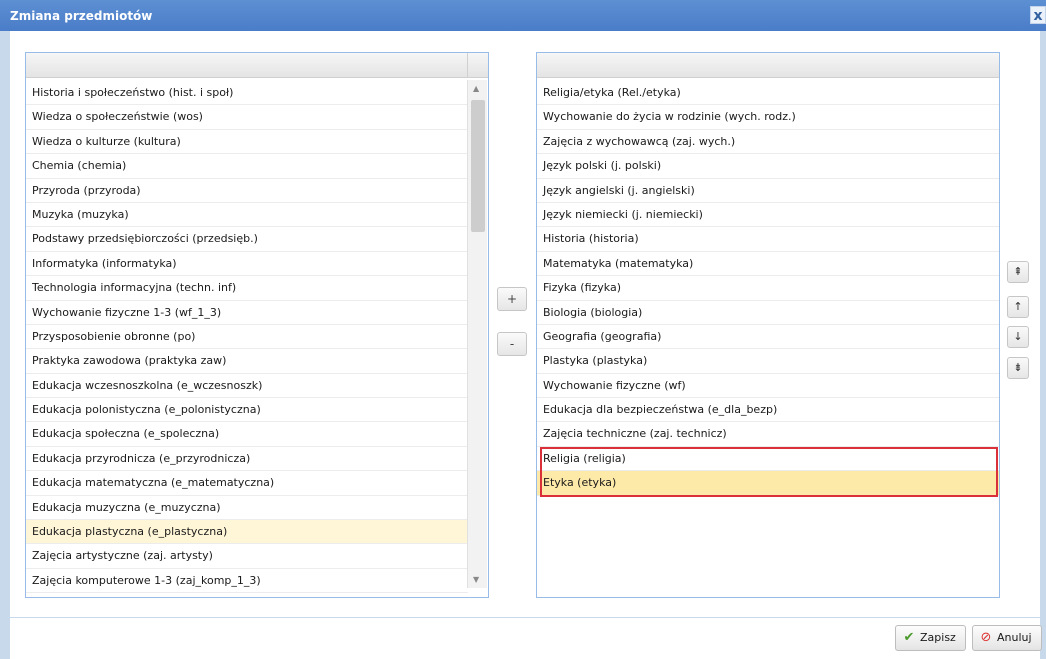  What do you see at coordinates (247, 532) in the screenshot?
I see `list-item: Edukacja plastyczna (e_plastyczna)` at bounding box center [247, 532].